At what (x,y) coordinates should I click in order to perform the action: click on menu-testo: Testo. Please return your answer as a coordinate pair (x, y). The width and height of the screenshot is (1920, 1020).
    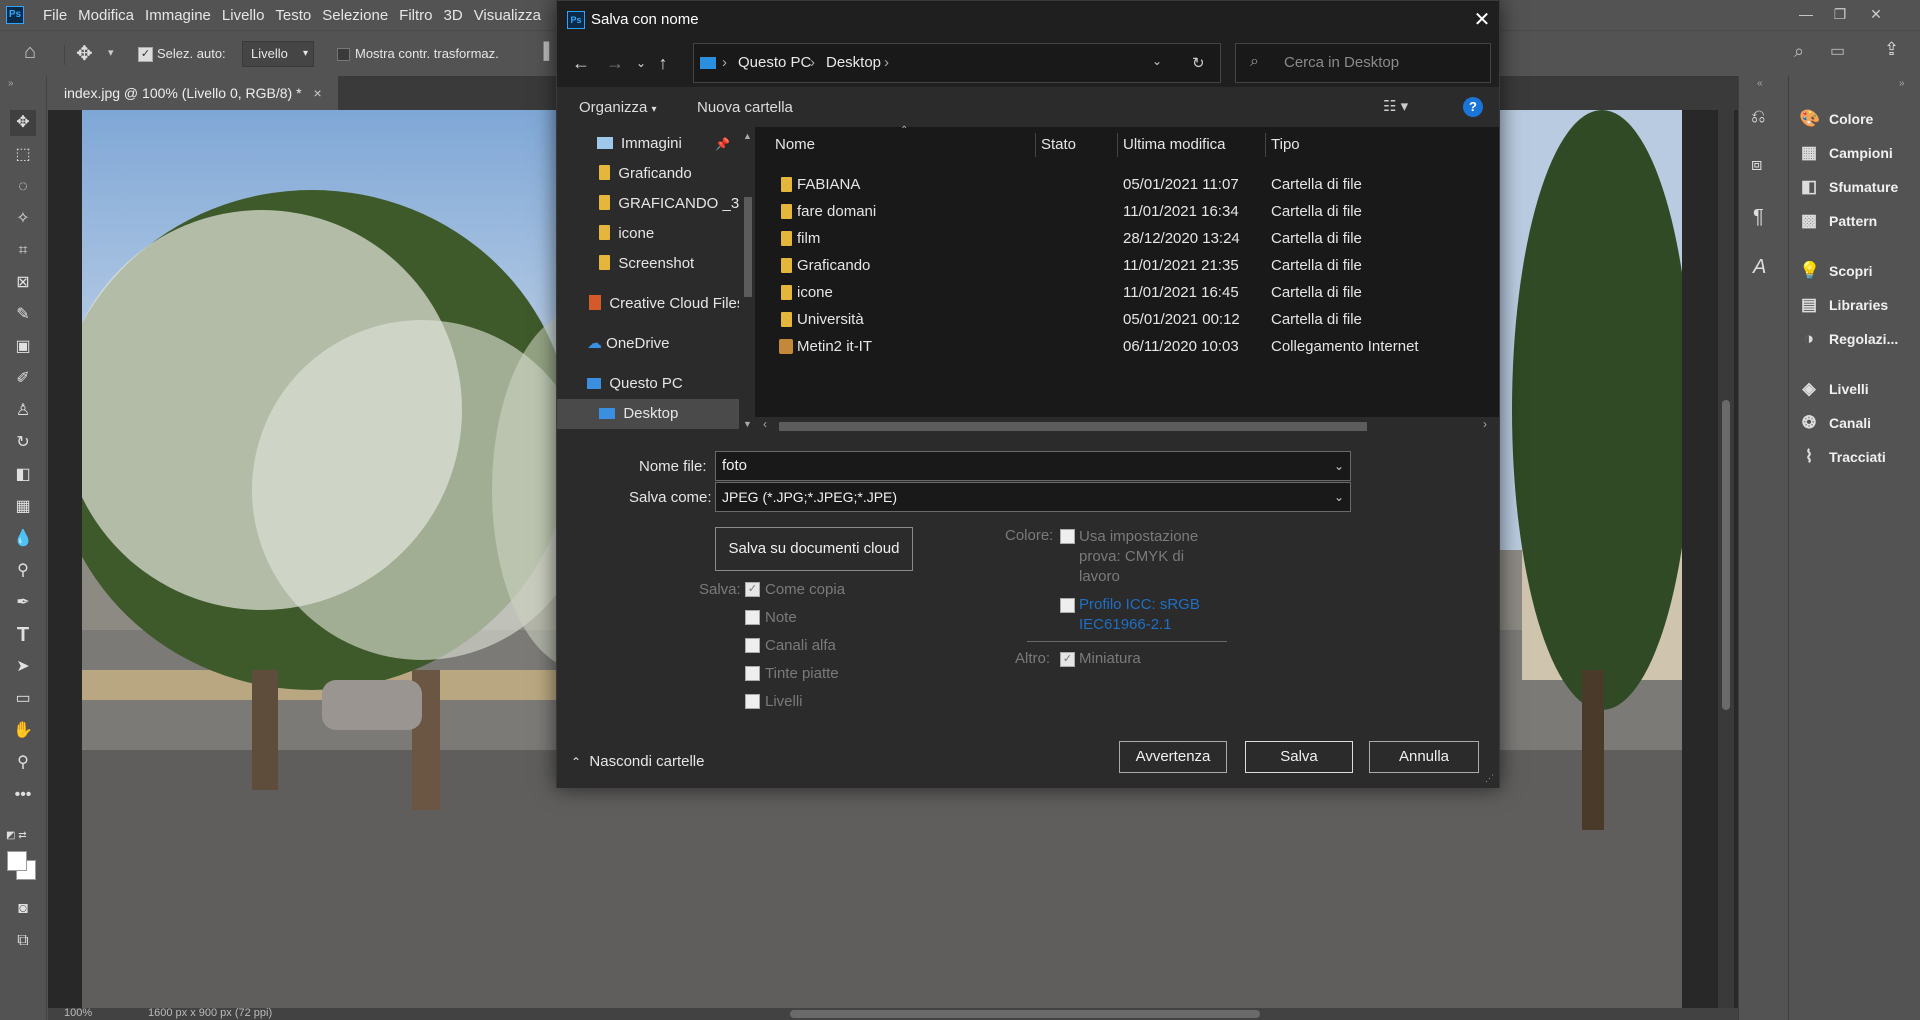
    Looking at the image, I should click on (298, 15).